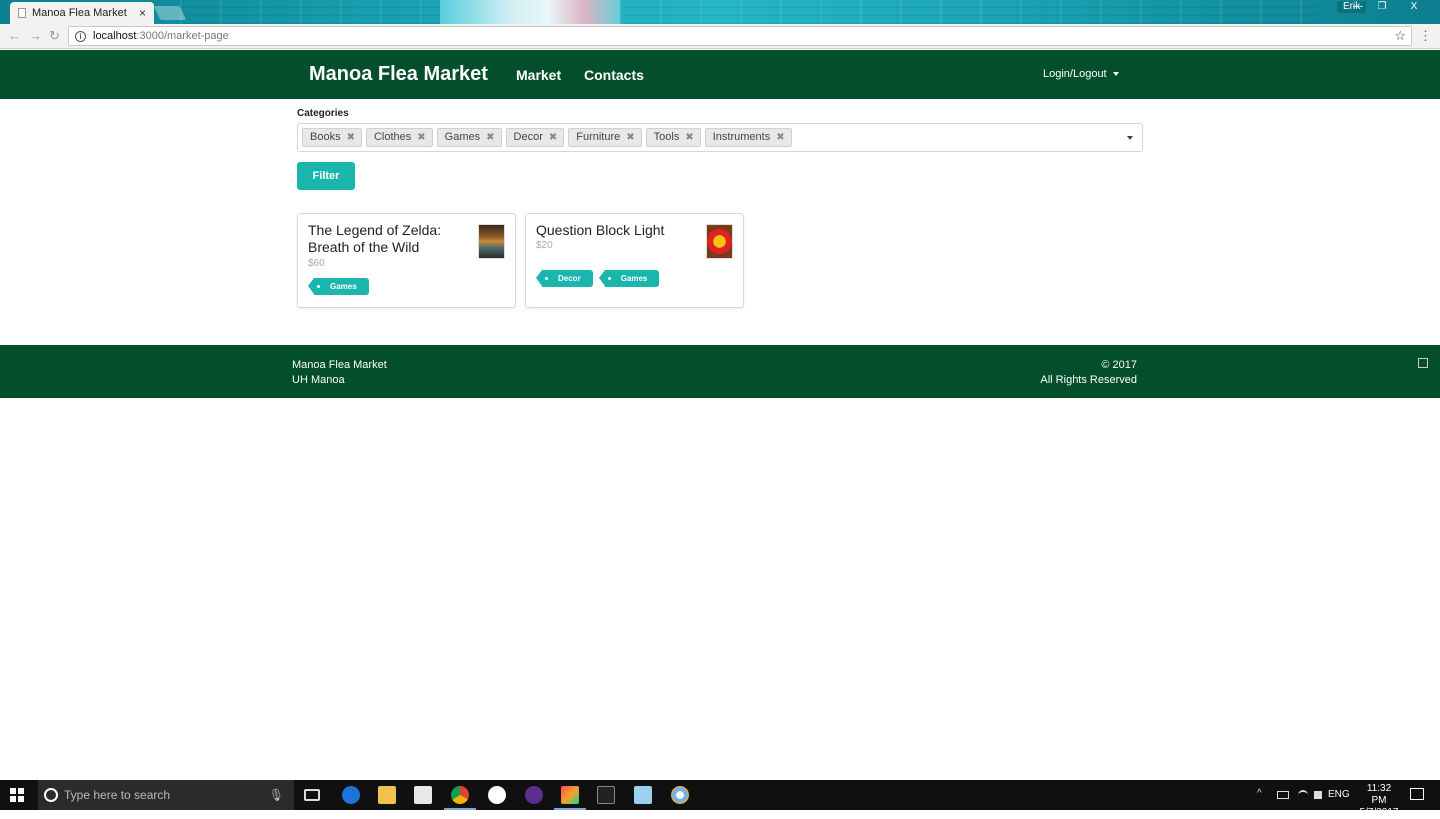 The height and width of the screenshot is (819, 1440). Describe the element at coordinates (1088, 380) in the screenshot. I see `footer-rights: All Rights Reserved` at that location.